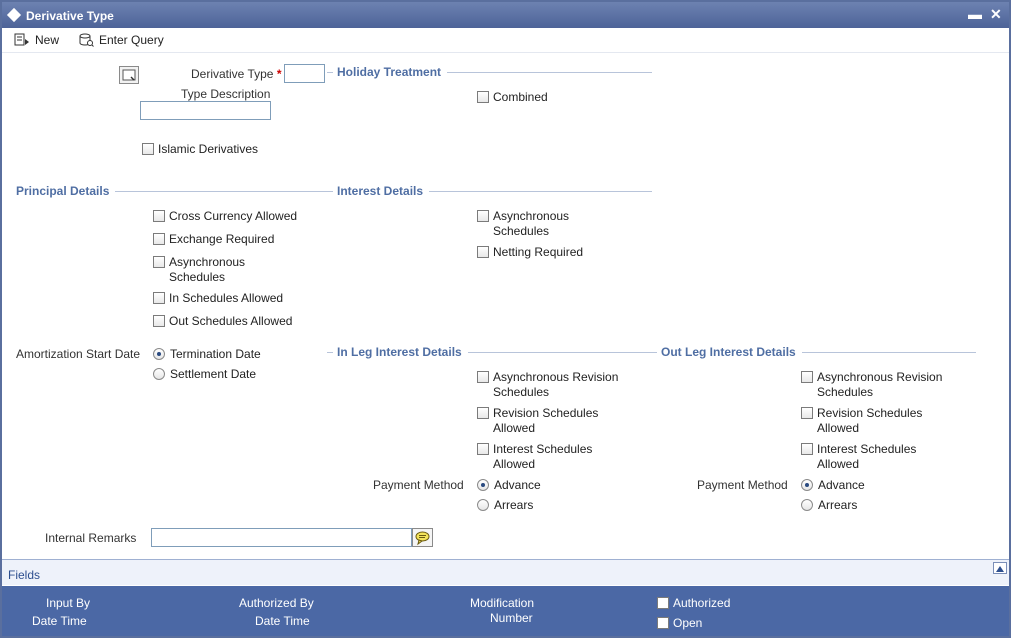 This screenshot has height=638, width=1011. I want to click on termination-date-label: Termination Date, so click(215, 354).